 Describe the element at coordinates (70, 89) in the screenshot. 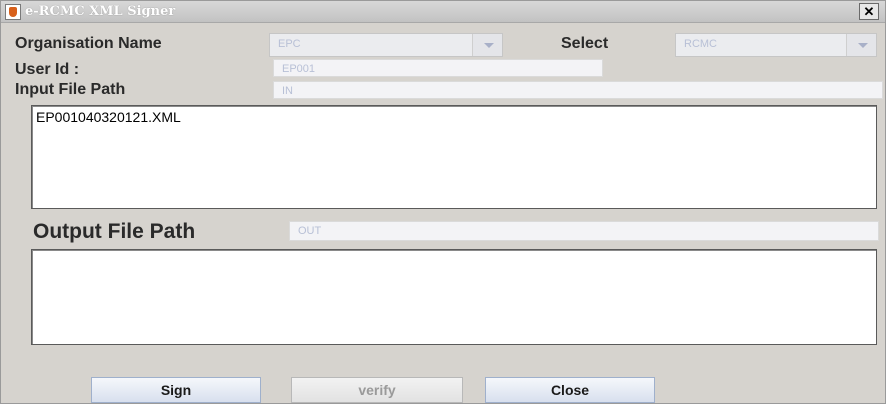

I see `input-file-path-label: Input File Path` at that location.